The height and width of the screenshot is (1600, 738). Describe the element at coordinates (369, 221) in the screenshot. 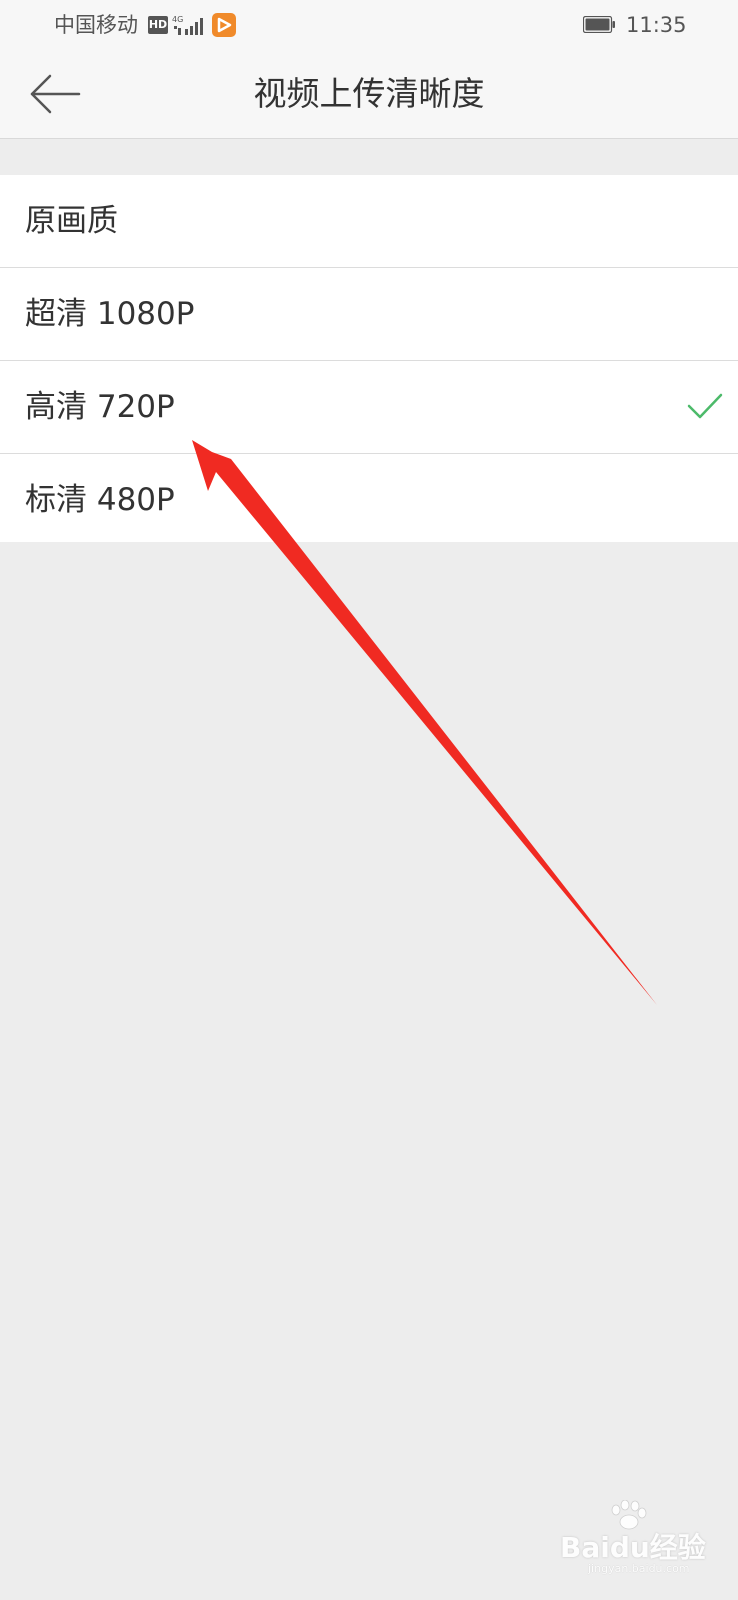

I see `option-original-quality: 原画质` at that location.